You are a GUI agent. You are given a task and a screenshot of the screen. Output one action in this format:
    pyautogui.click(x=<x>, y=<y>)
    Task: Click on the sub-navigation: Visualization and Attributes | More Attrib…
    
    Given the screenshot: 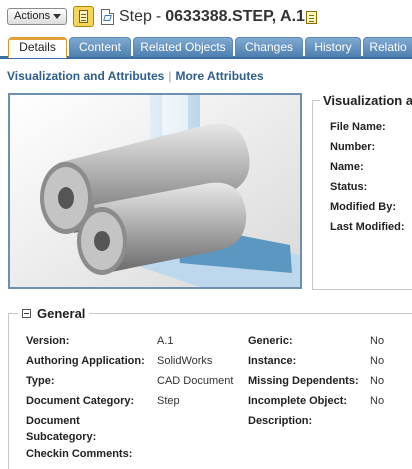 What is the action you would take?
    pyautogui.click(x=135, y=76)
    